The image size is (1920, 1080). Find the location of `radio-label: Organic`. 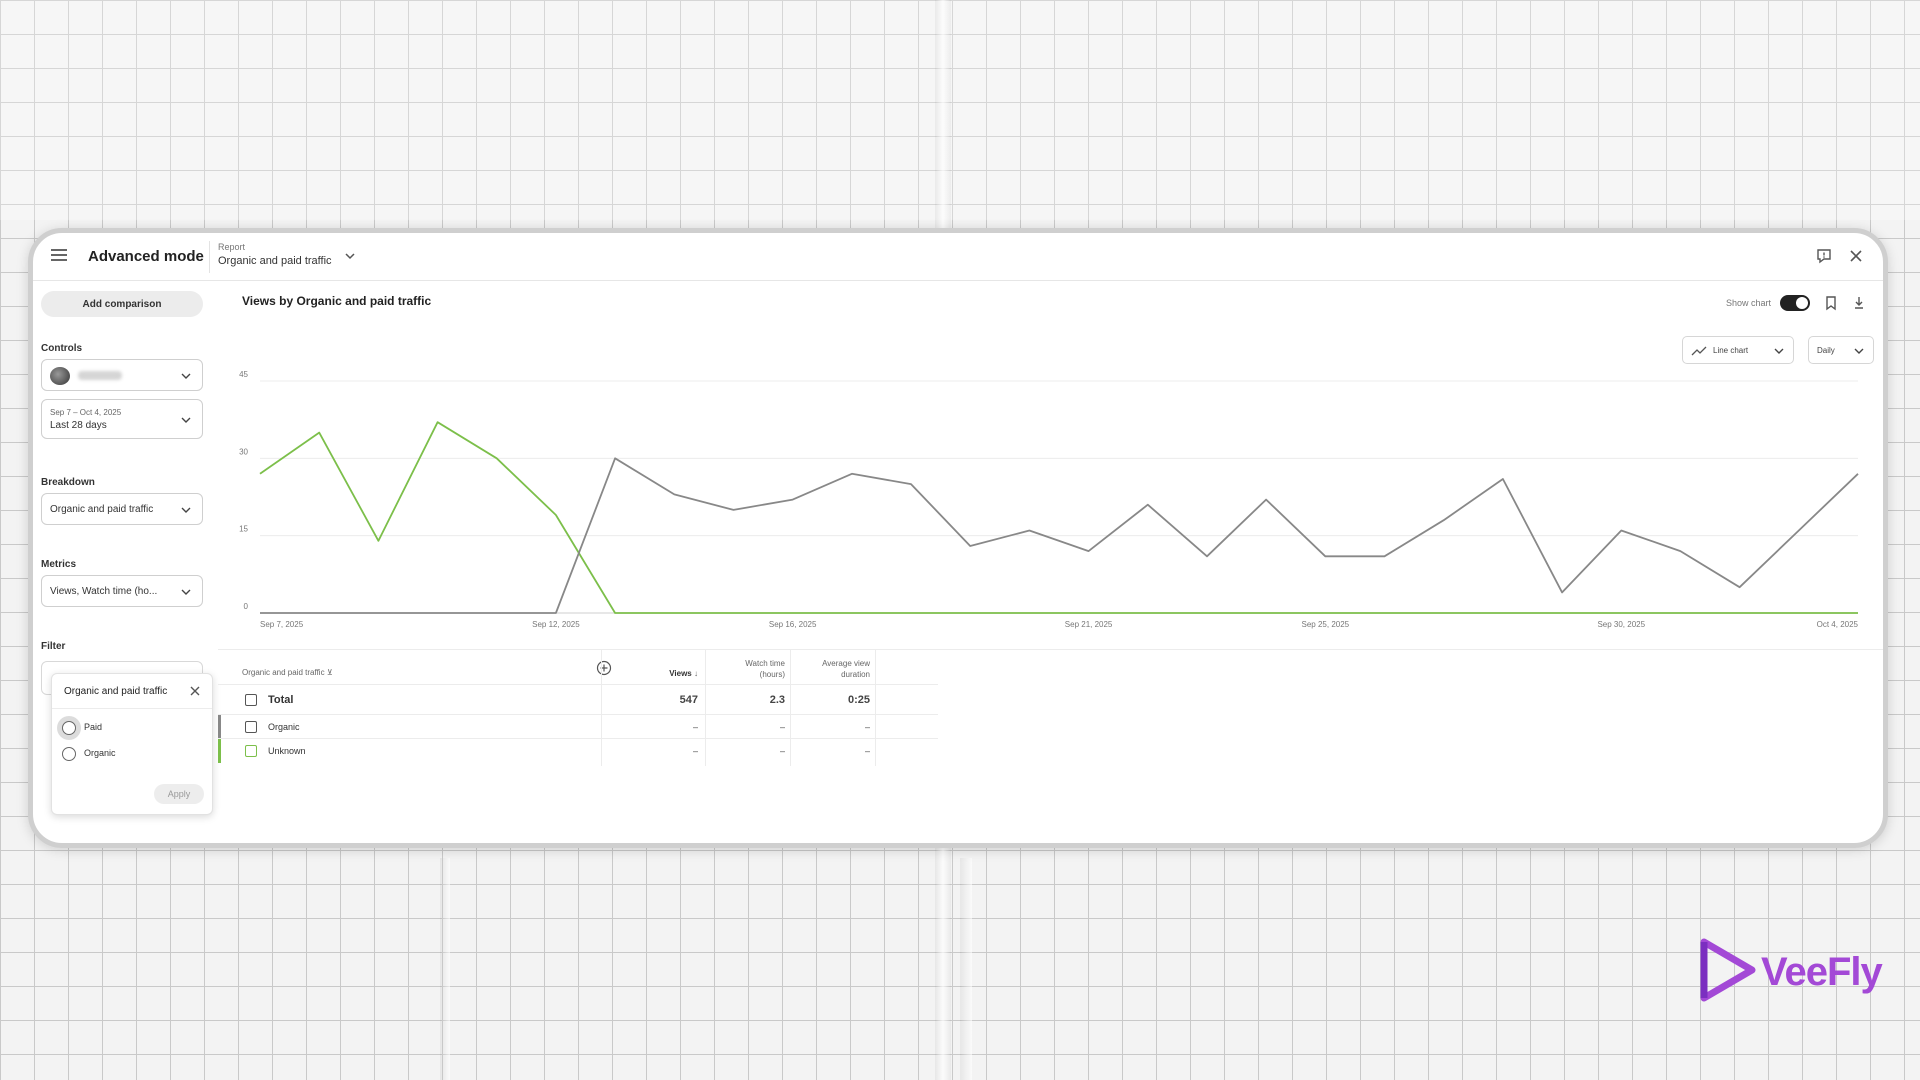

radio-label: Organic is located at coordinates (100, 753).